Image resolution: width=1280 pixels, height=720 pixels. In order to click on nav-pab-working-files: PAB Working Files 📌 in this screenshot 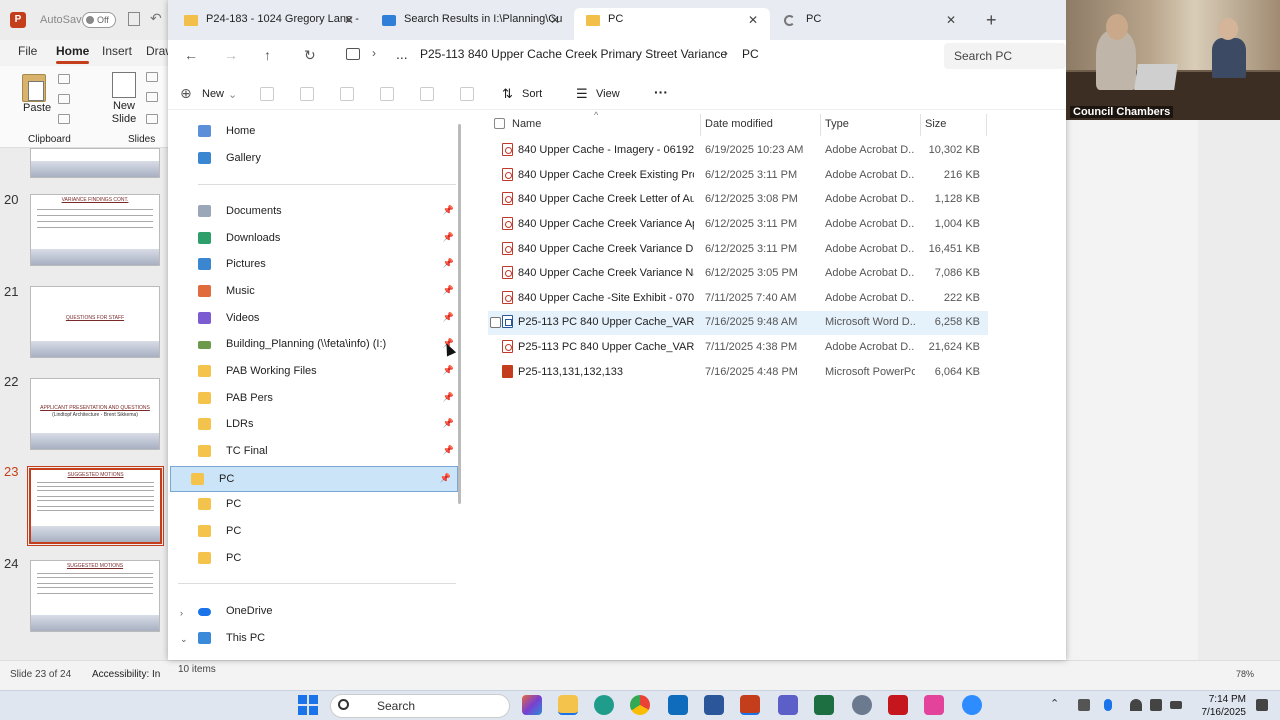, I will do `click(327, 372)`.